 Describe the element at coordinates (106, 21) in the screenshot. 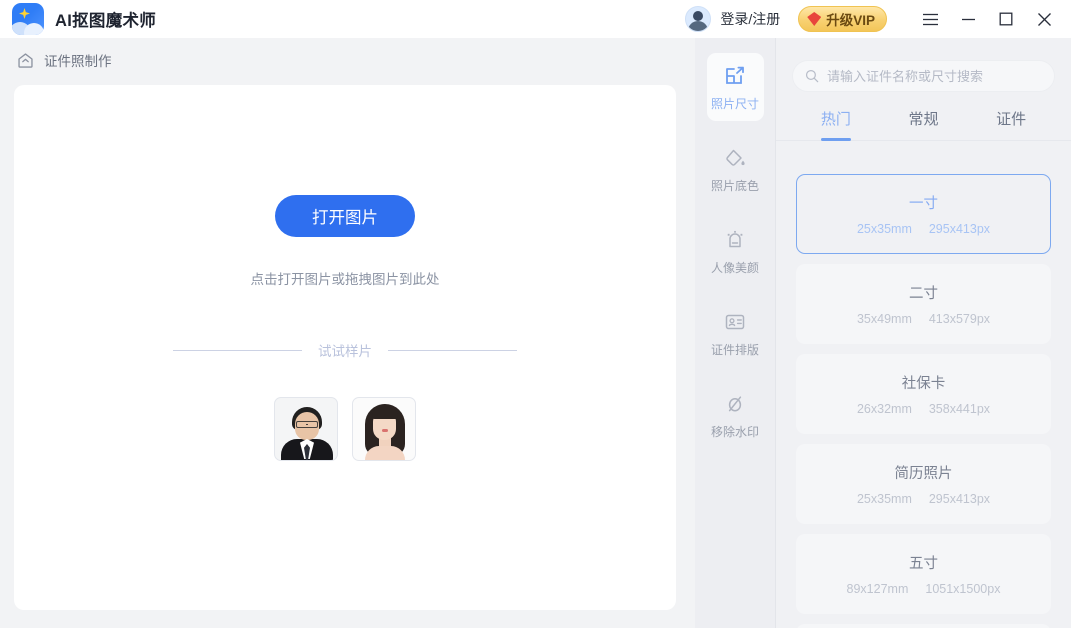

I see `app-title: AI抠图魔术师` at that location.